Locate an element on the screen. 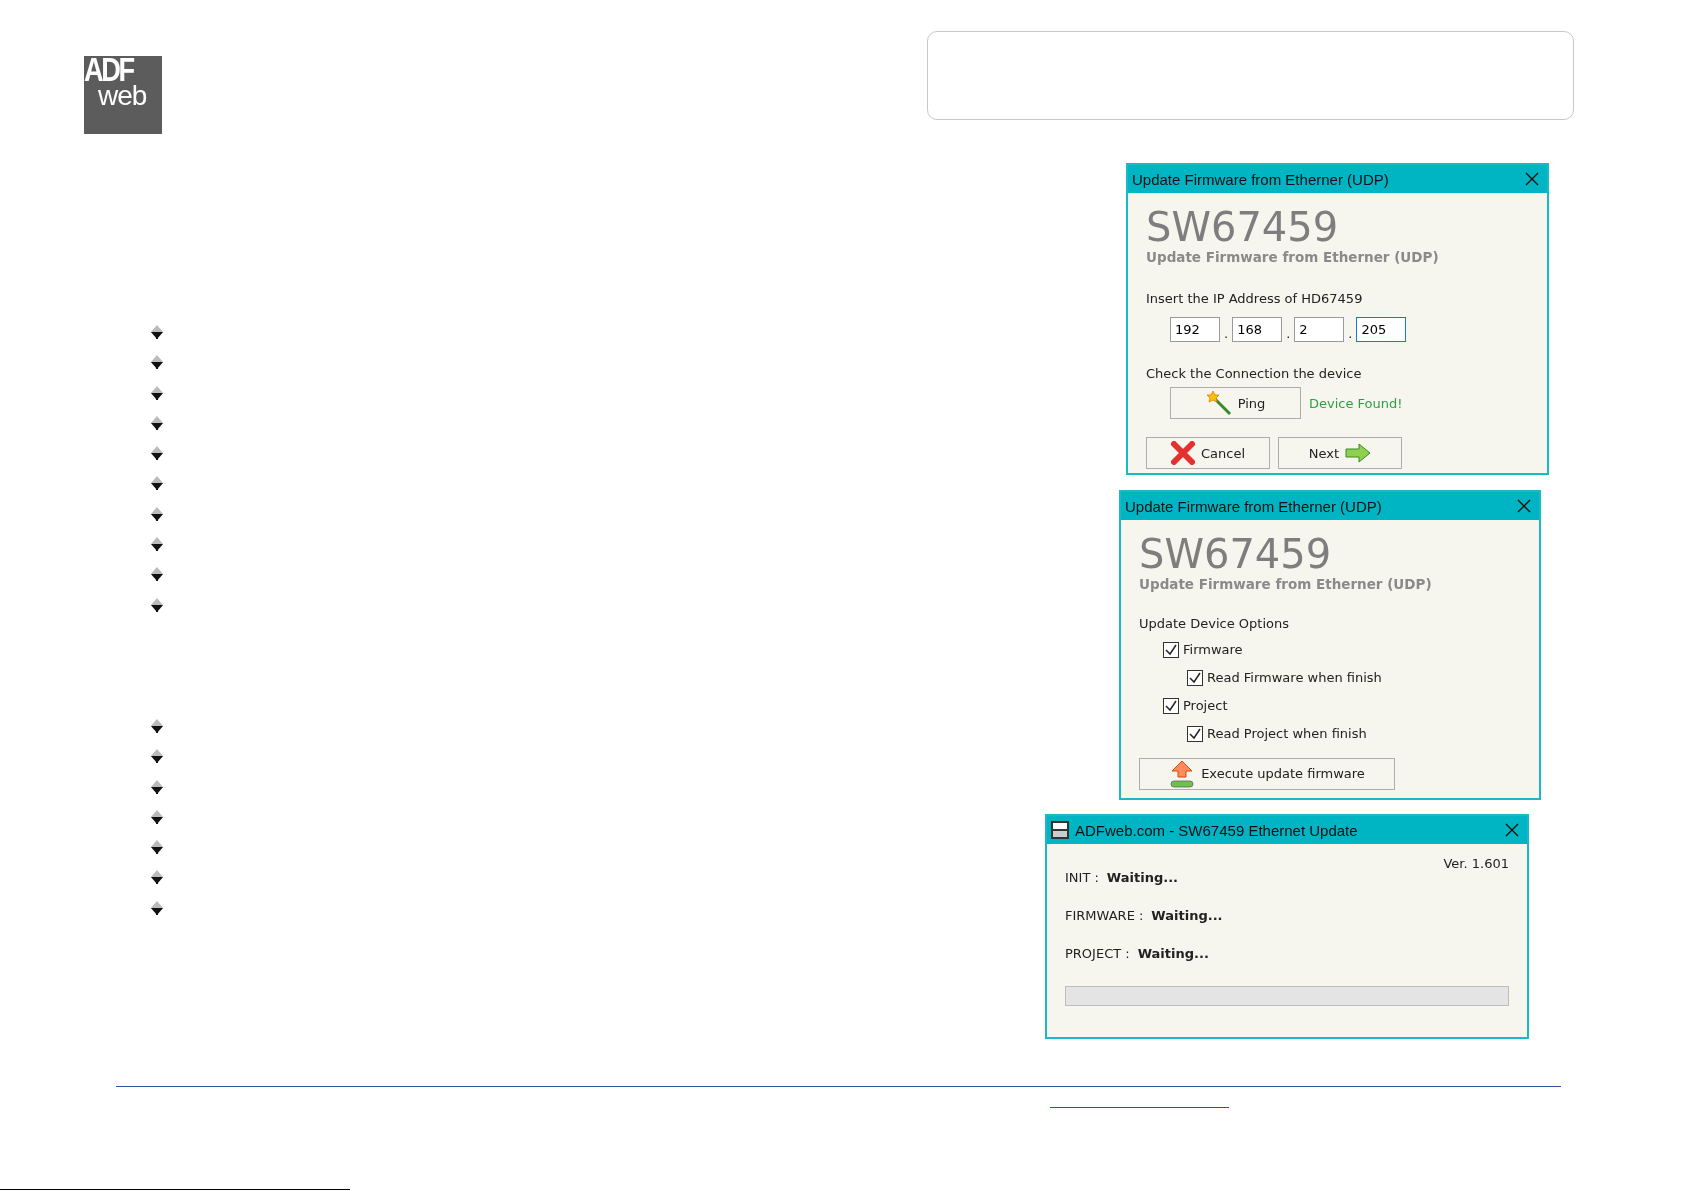 This screenshot has width=1685, height=1191. checkbox-label: Read Project when finish is located at coordinates (1287, 734).